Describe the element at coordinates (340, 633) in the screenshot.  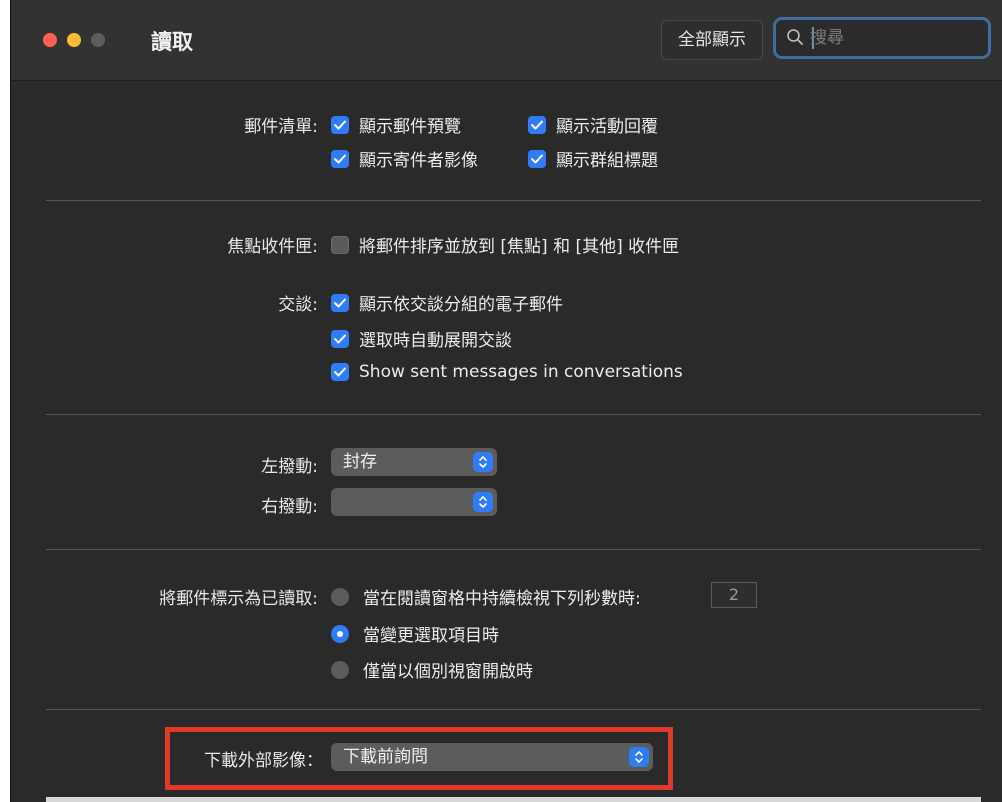
I see `radio-selected-icon` at that location.